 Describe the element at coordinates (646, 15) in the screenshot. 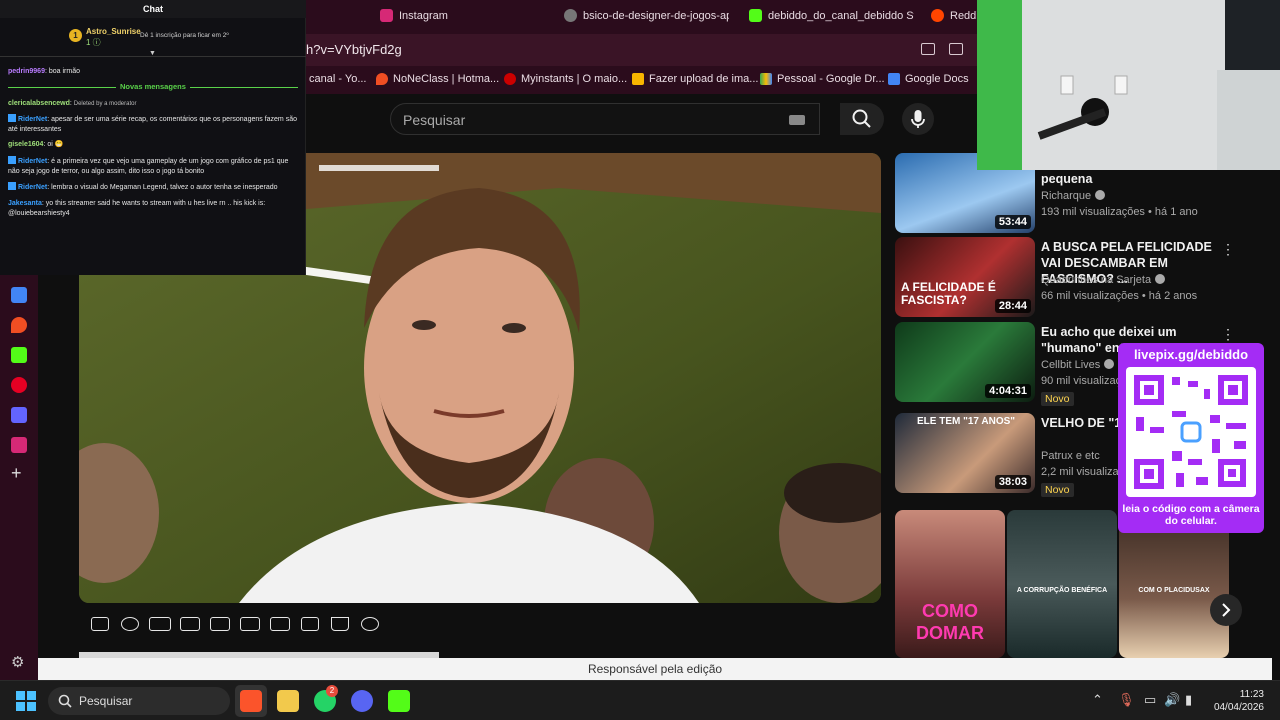

I see `tab-designer: bsico-de-designer-de-jogos-ap` at that location.